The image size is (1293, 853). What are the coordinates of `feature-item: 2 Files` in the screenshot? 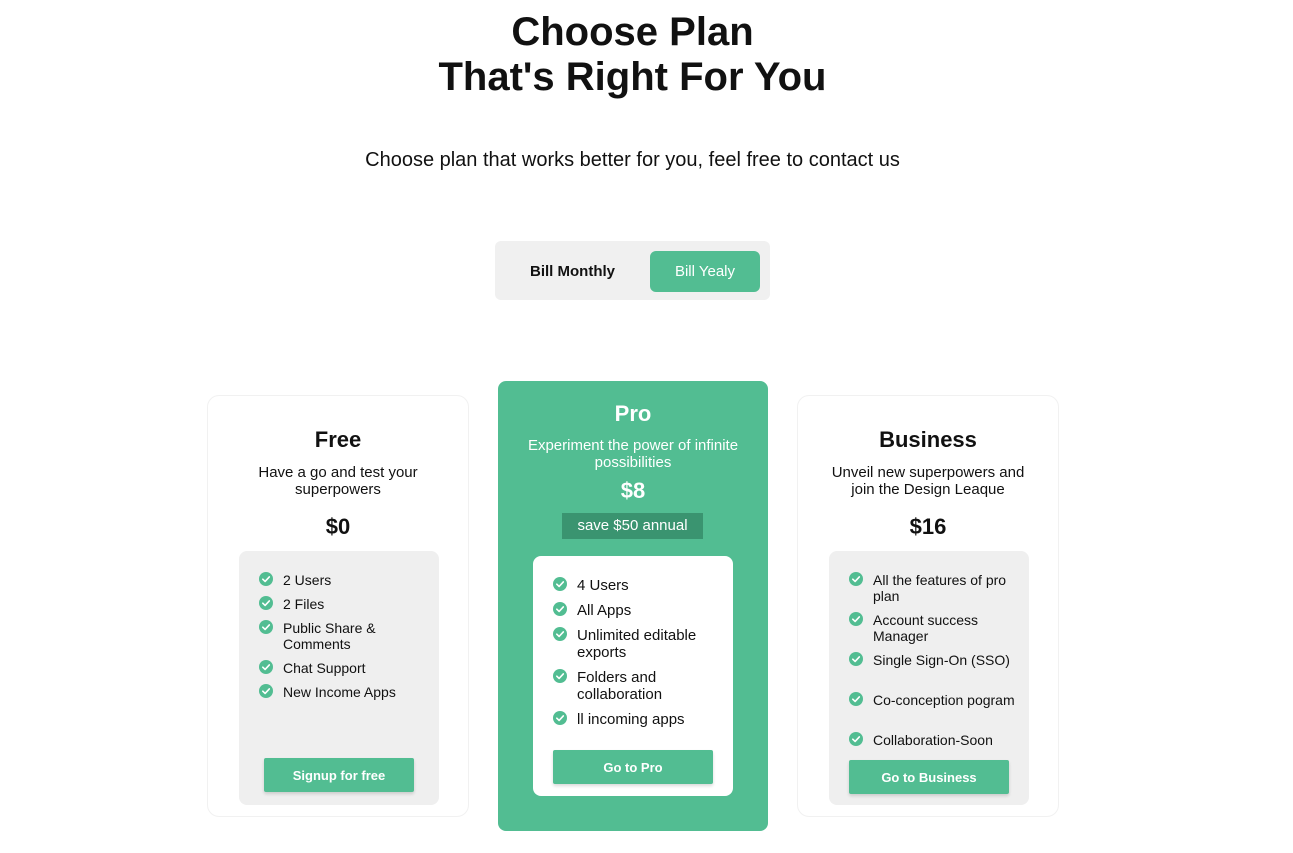 It's located at (342, 604).